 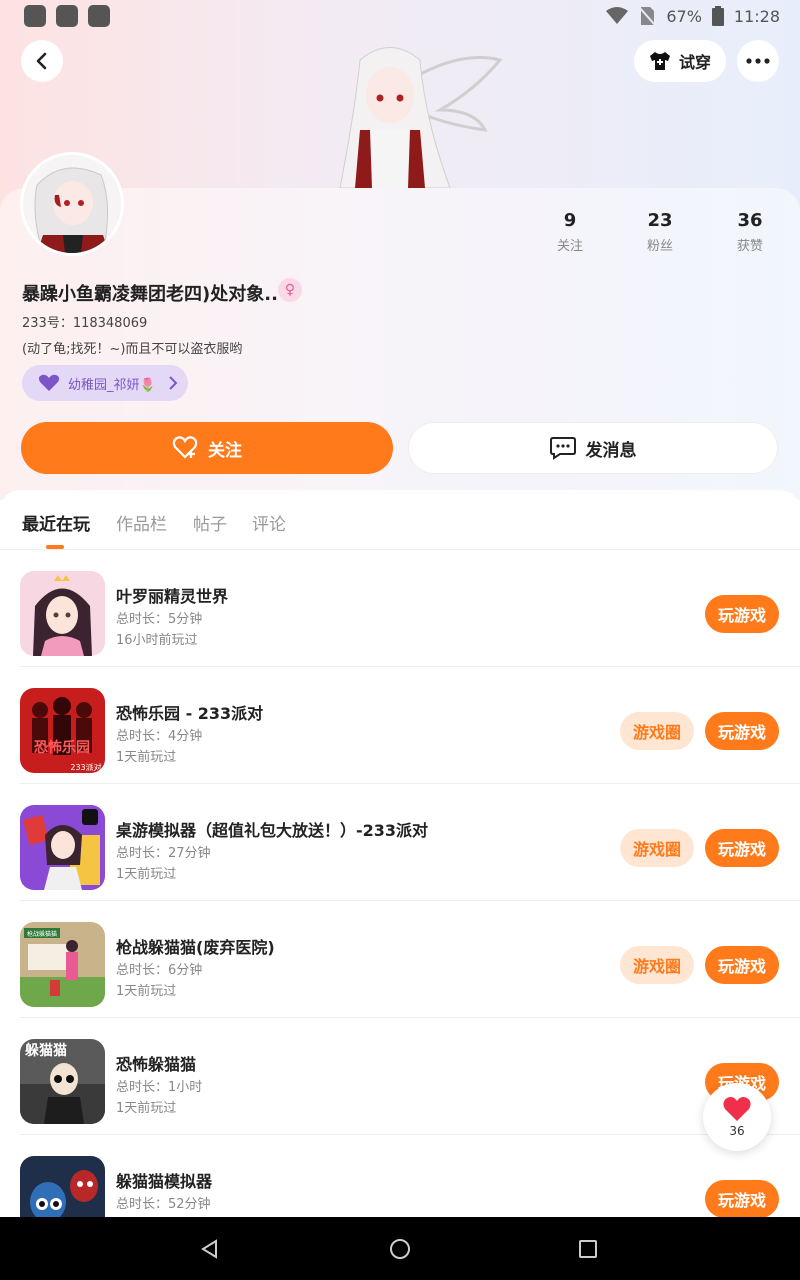 I want to click on home-nav-button, so click(x=400, y=1249).